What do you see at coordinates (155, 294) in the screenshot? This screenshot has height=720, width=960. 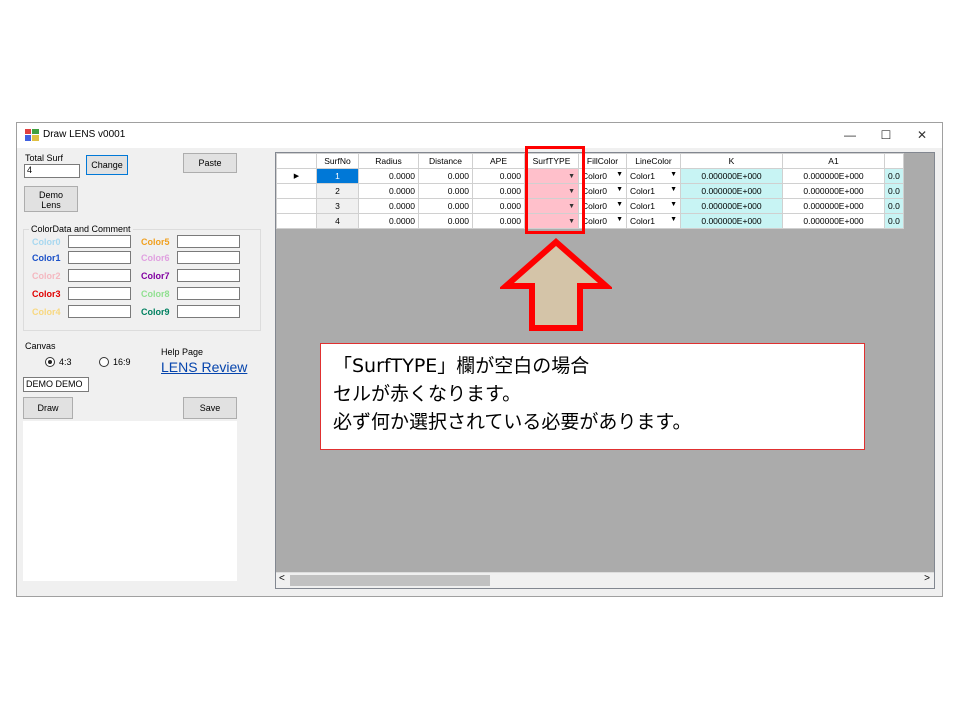 I see `color8-label: Color8` at bounding box center [155, 294].